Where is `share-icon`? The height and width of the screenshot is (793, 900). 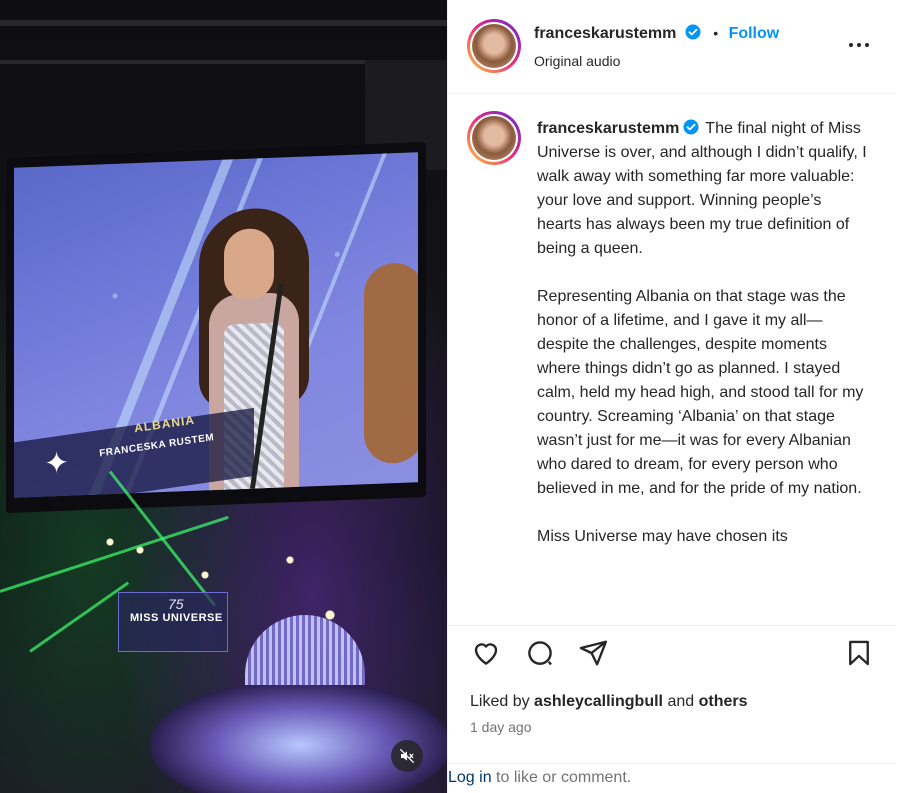 share-icon is located at coordinates (593, 653).